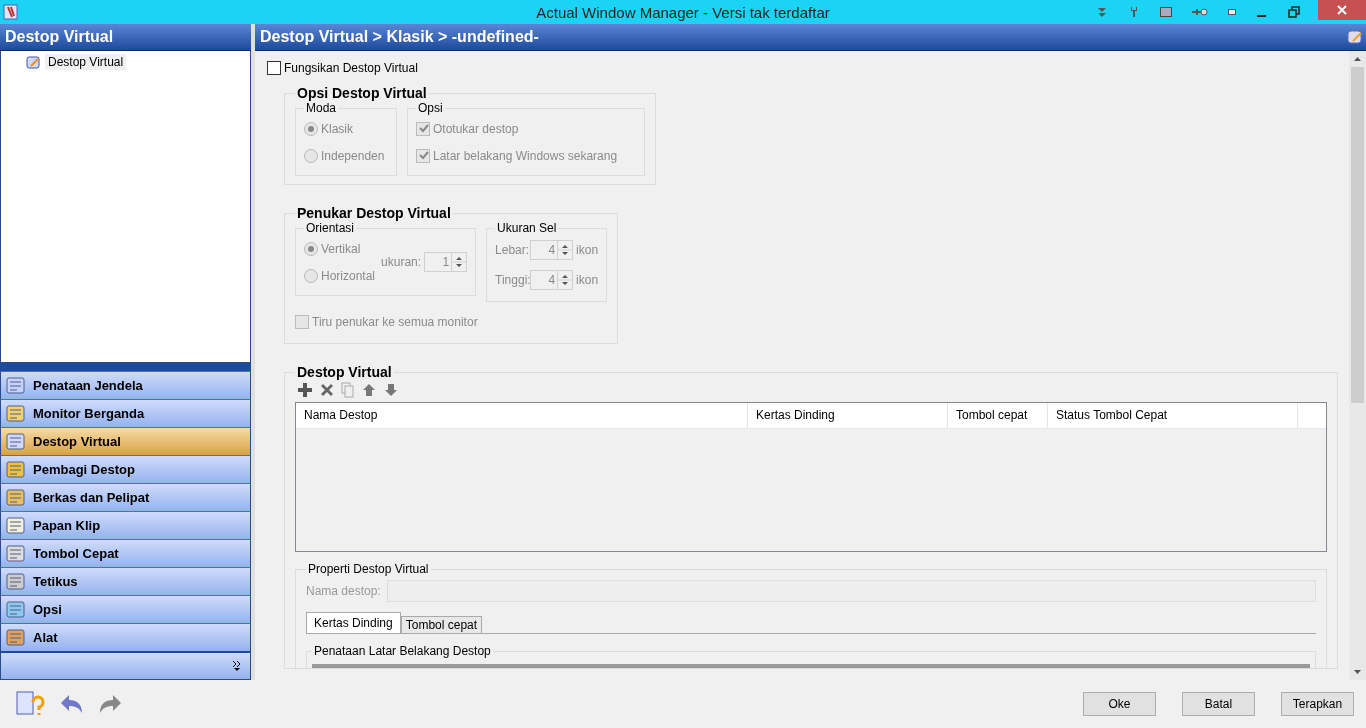 The height and width of the screenshot is (728, 1366). Describe the element at coordinates (353, 622) in the screenshot. I see `tab: Kertas Dinding` at that location.